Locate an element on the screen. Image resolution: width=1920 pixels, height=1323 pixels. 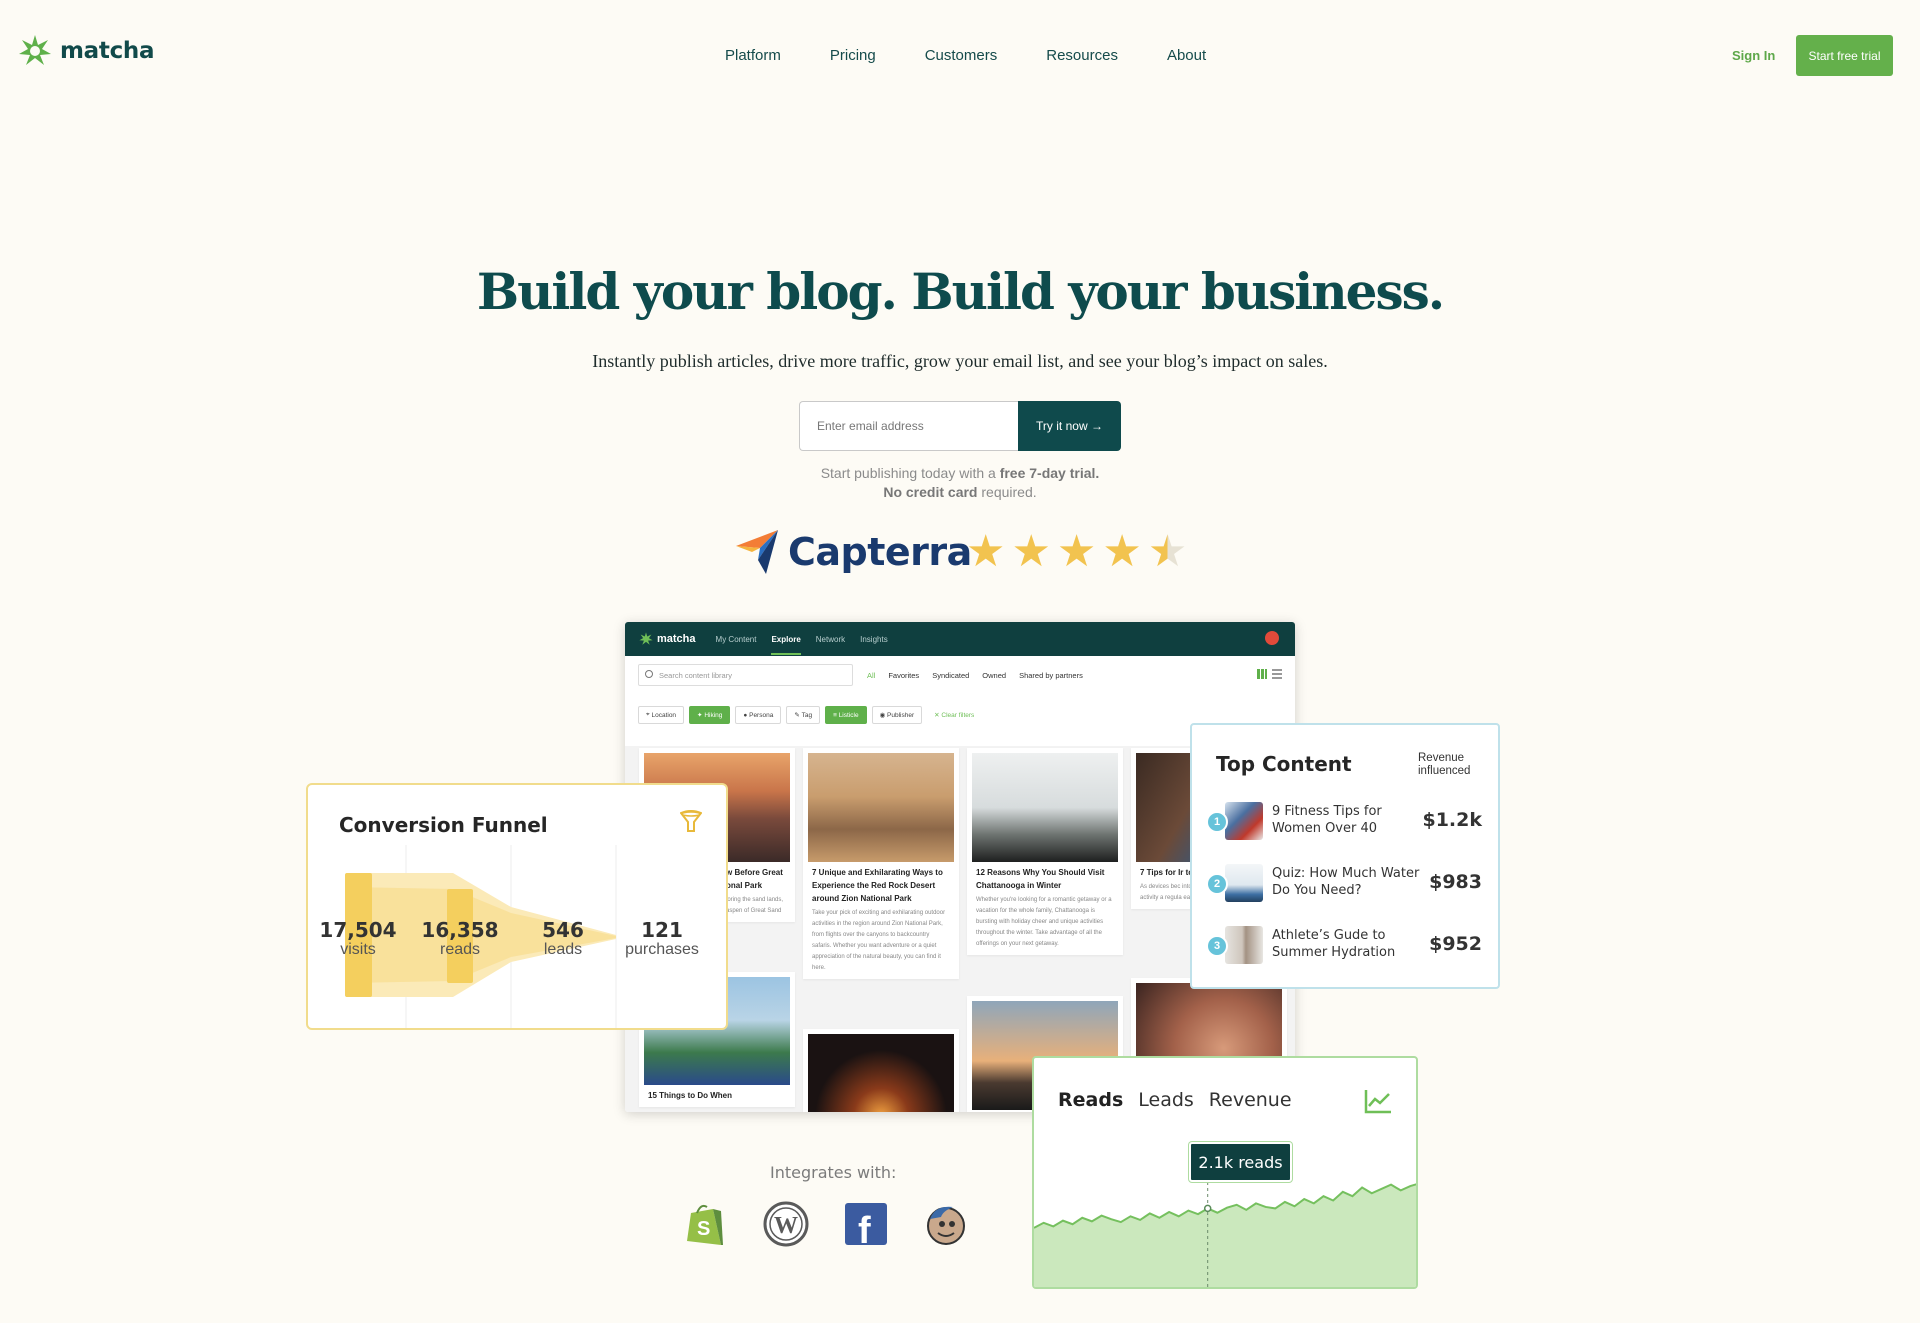
trial-note-bold: free 7-day trial. is located at coordinates (1049, 473).